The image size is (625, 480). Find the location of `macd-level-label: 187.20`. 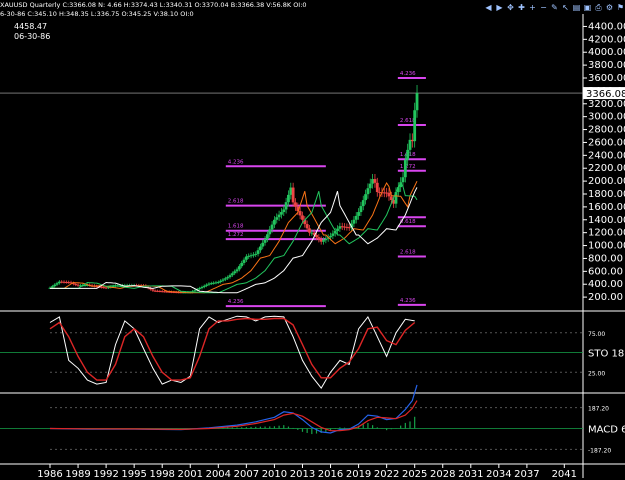

macd-level-label: 187.20 is located at coordinates (598, 409).